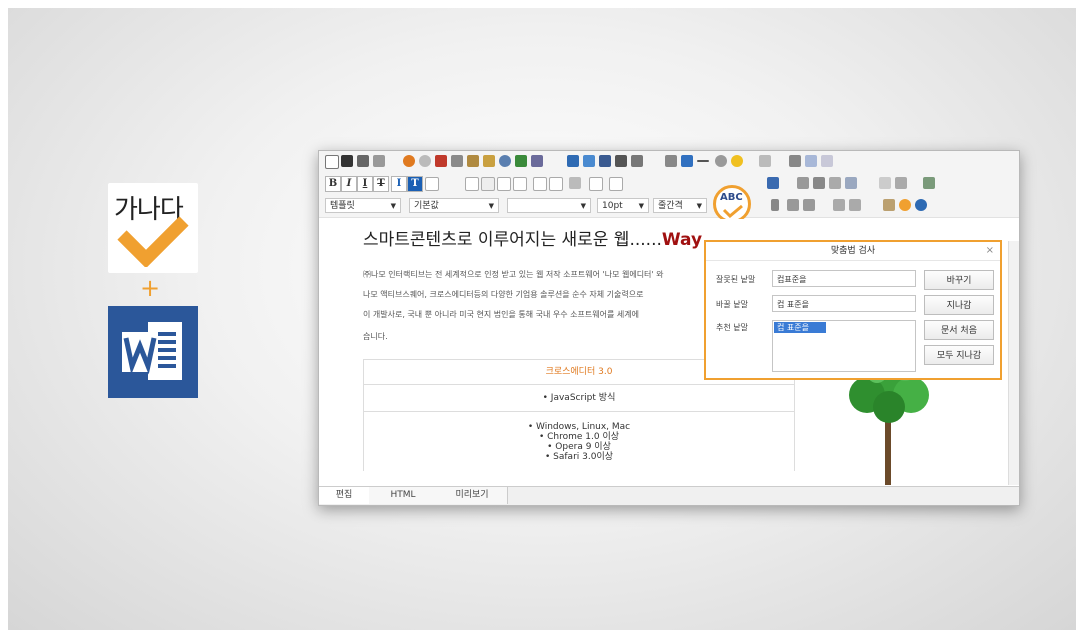  I want to click on export-icon, so click(929, 183).